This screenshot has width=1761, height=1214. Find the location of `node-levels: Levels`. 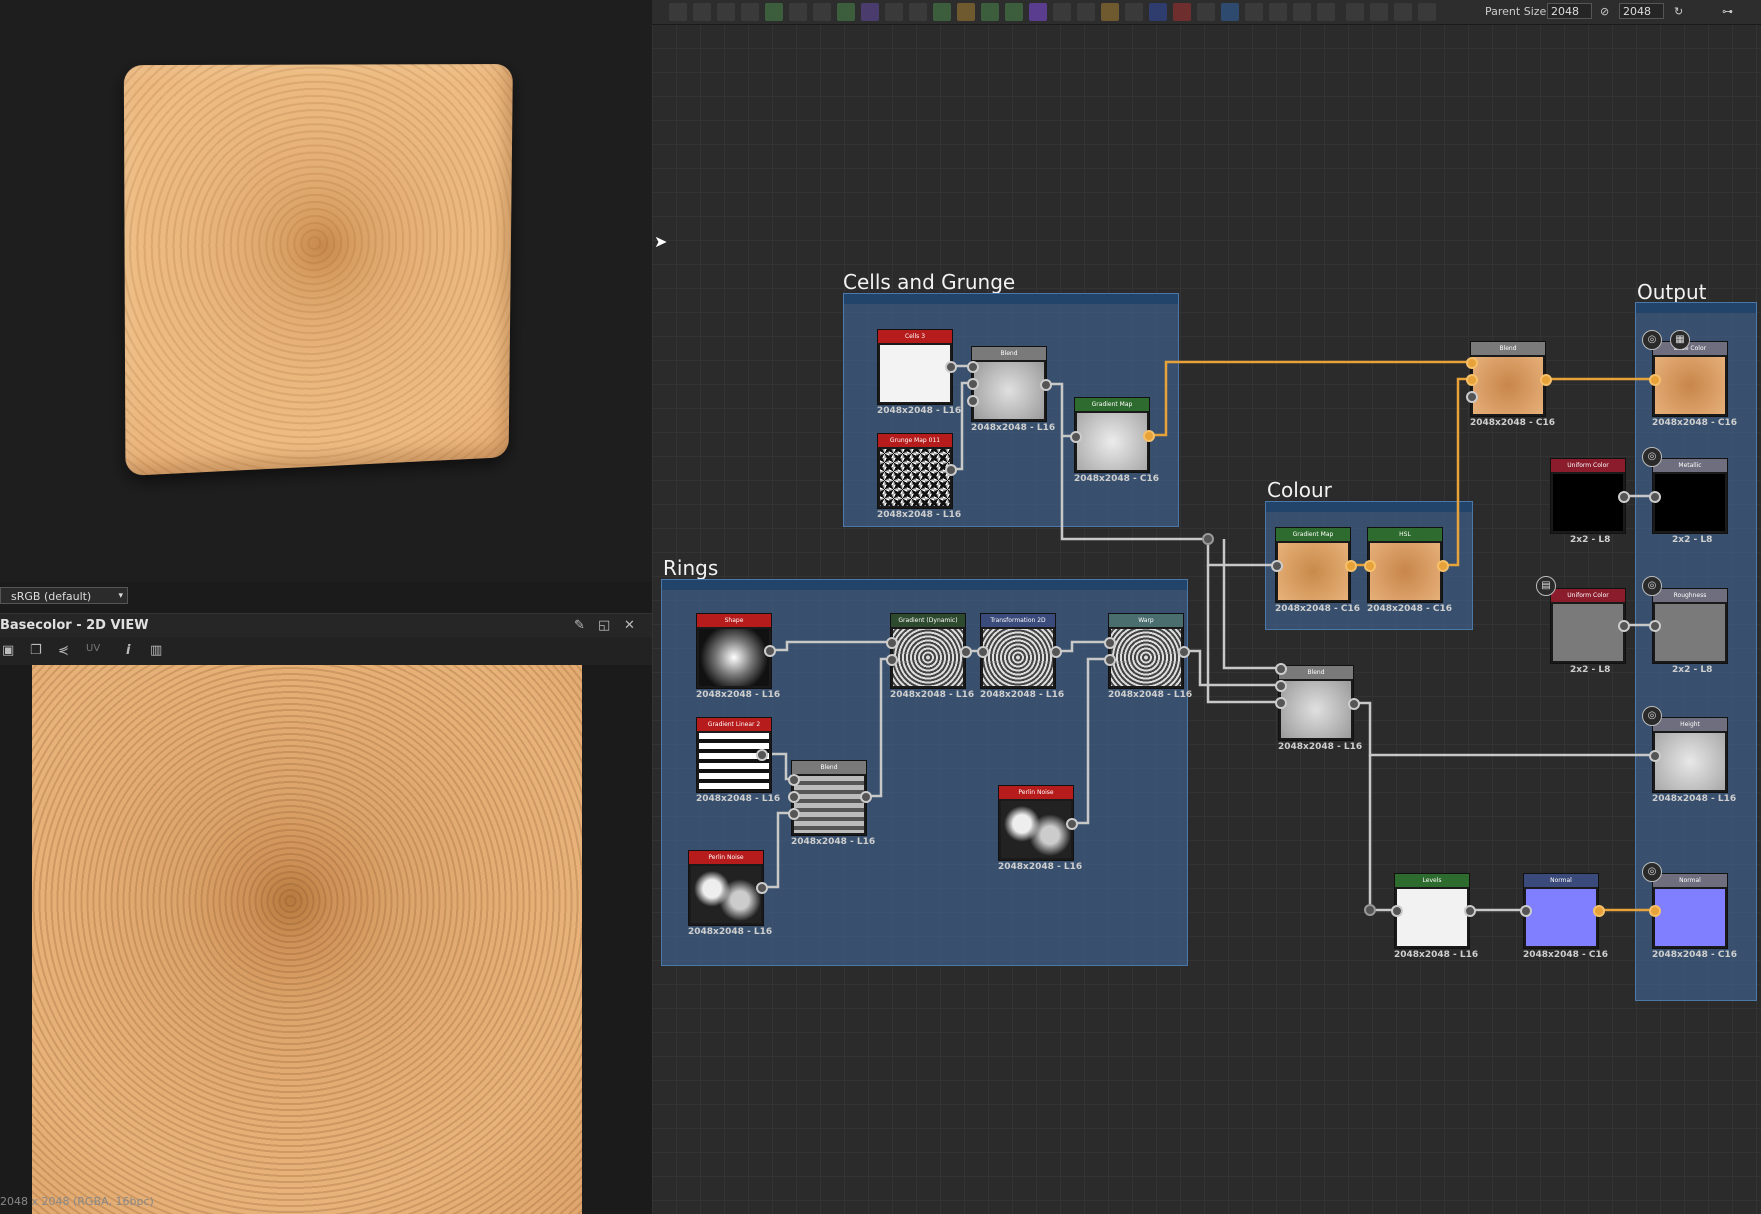

node-levels: Levels is located at coordinates (1432, 911).